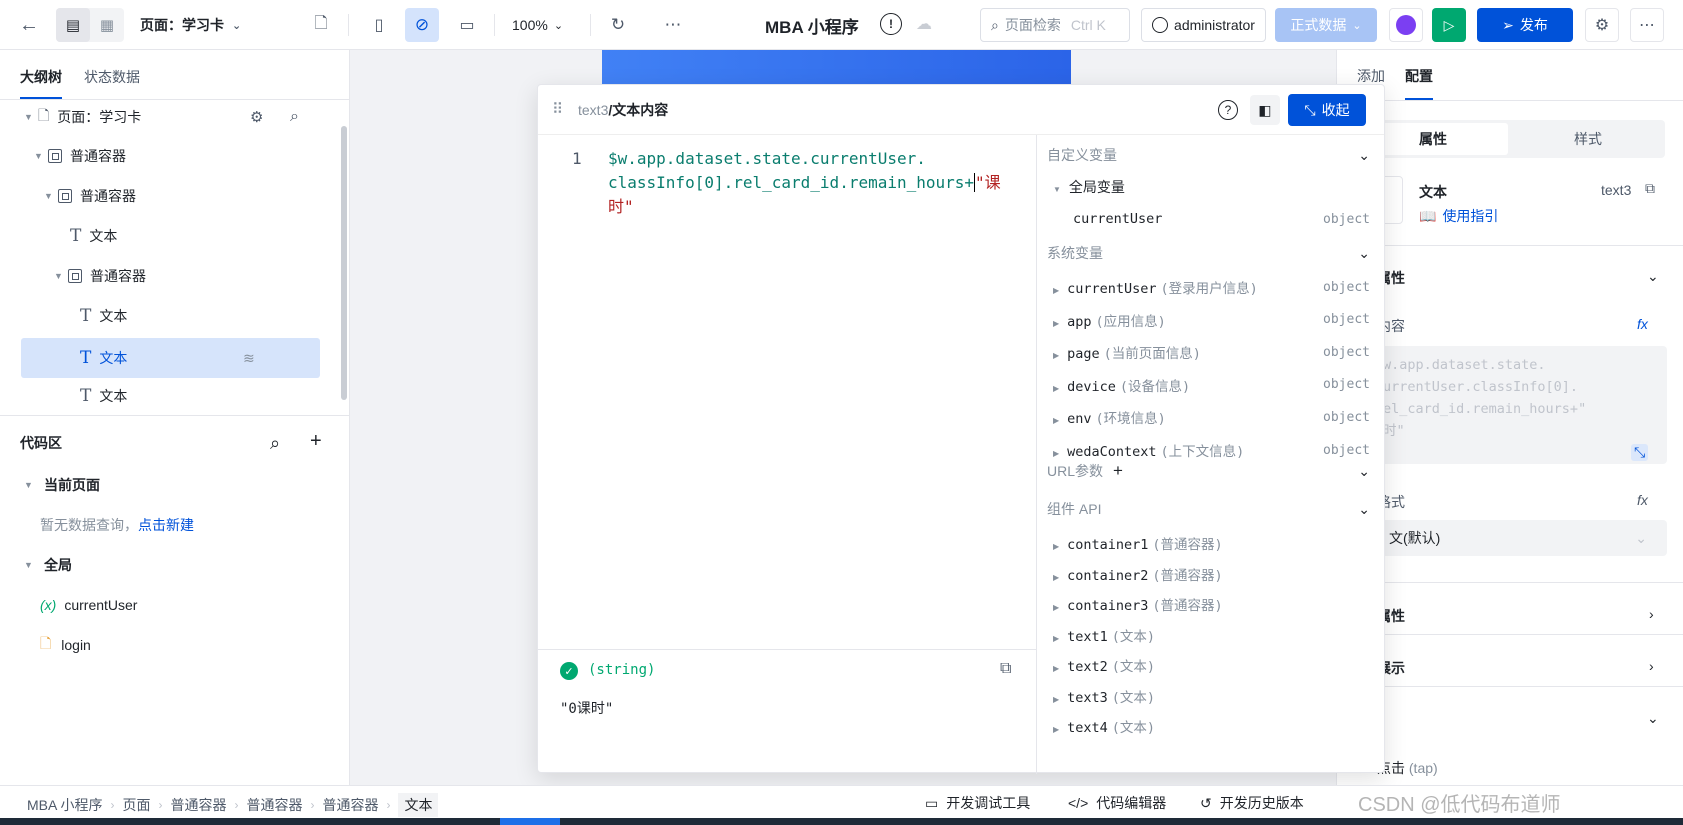  What do you see at coordinates (112, 83) in the screenshot?
I see `tab-state-data: 状态数据` at bounding box center [112, 83].